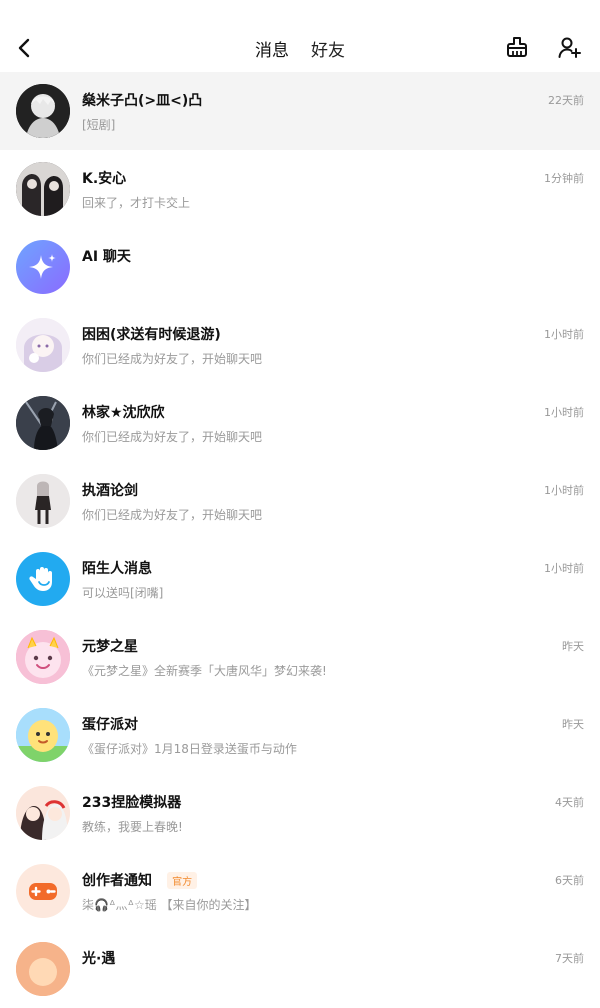 The height and width of the screenshot is (1008, 600). What do you see at coordinates (300, 735) in the screenshot?
I see `conversation-item: 蛋仔派对 昨天 《蛋仔派对》1月18日登录送蛋币与动作` at bounding box center [300, 735].